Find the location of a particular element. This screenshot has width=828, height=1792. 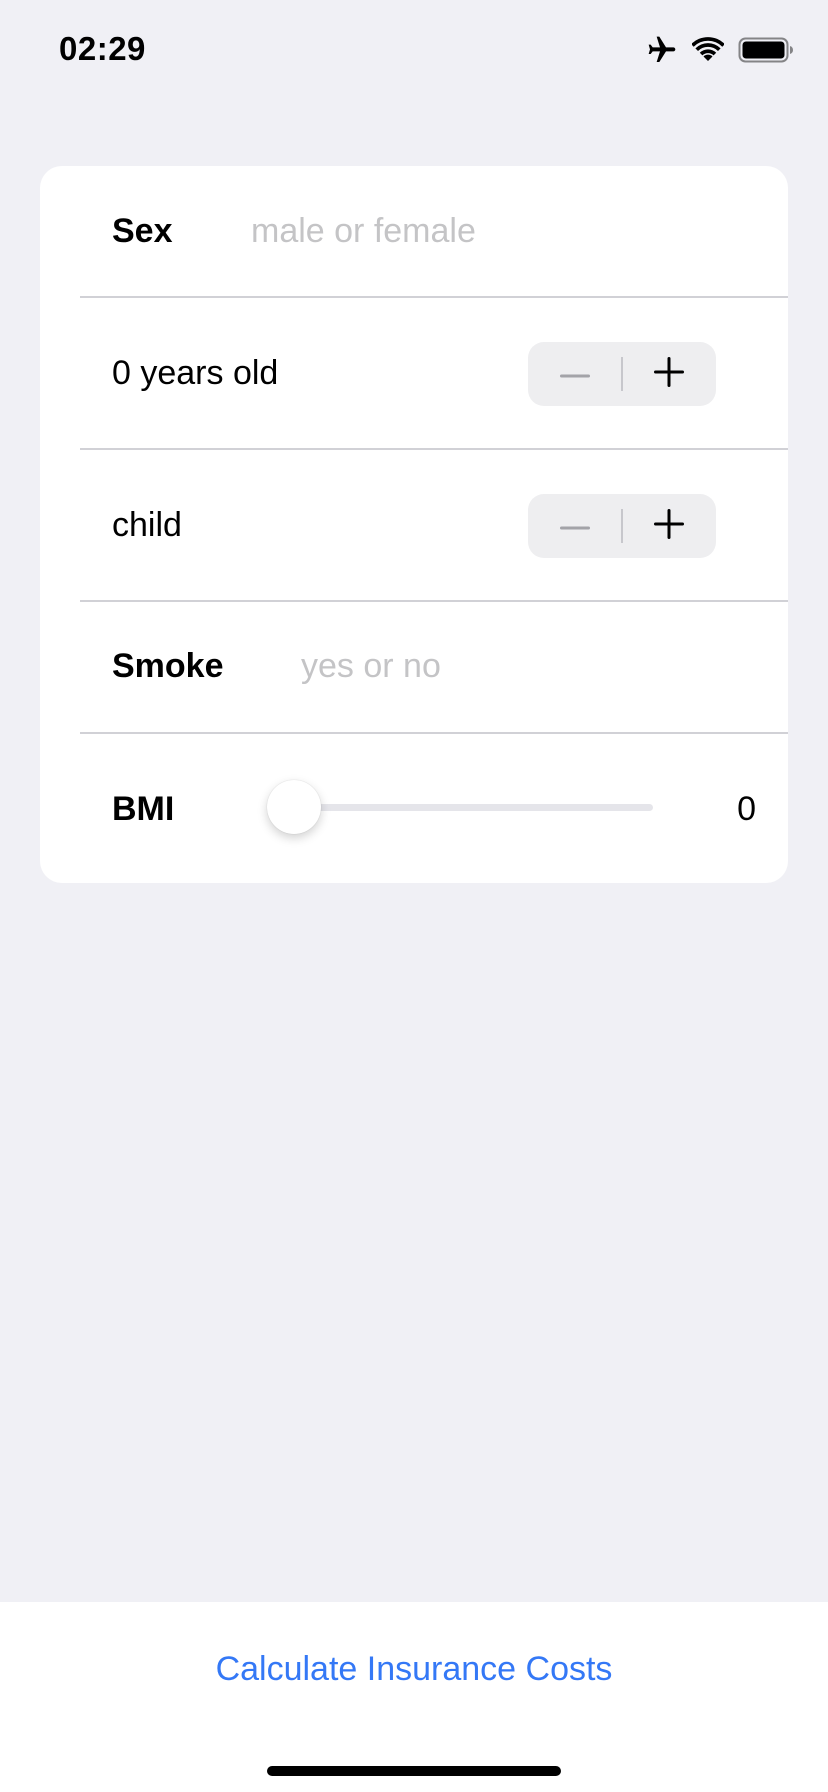

battery-icon is located at coordinates (766, 52).